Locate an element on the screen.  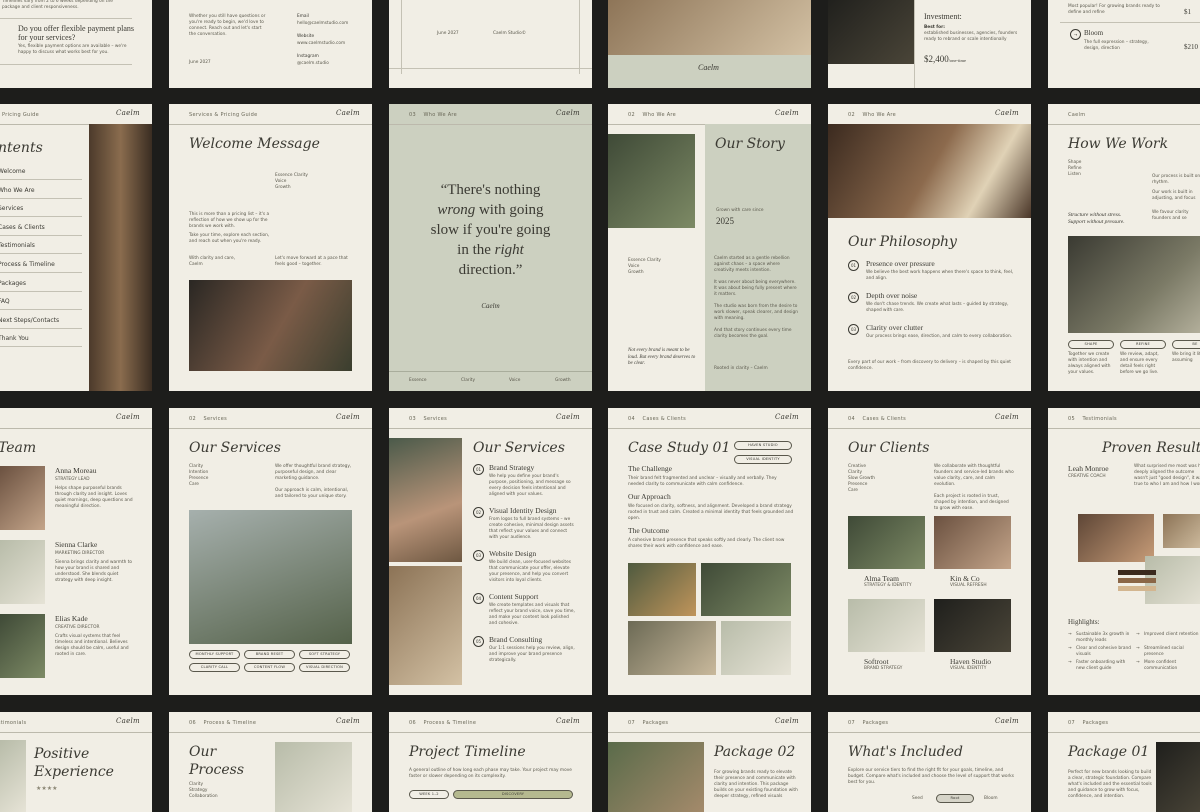
moodboard-photo is located at coordinates (871, 32).